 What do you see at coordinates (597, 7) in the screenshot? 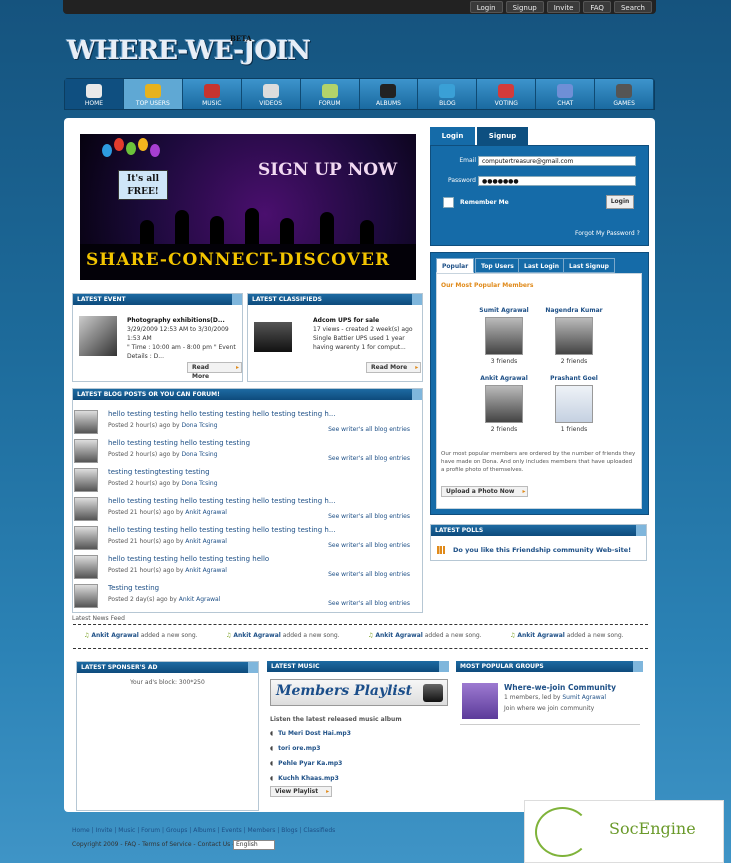
I see `top-link-faq: FAQ` at bounding box center [597, 7].